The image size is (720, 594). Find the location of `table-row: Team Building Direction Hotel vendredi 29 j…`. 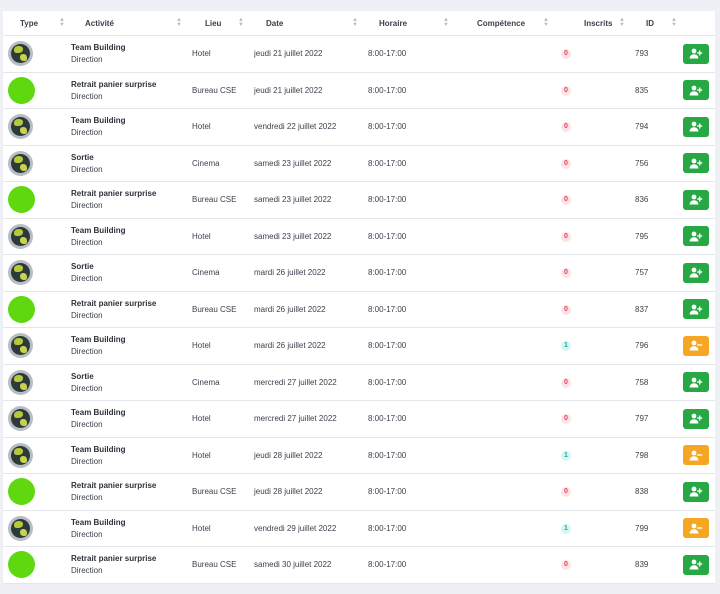

table-row: Team Building Direction Hotel vendredi 29 j… is located at coordinates (359, 528).